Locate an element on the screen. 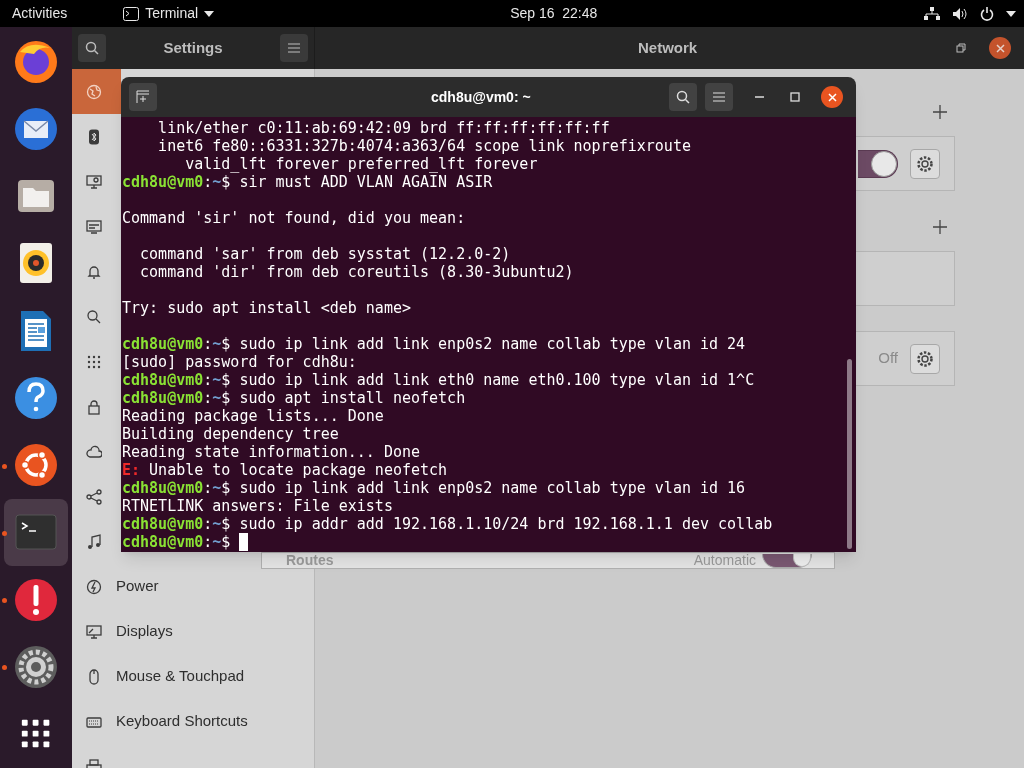 The height and width of the screenshot is (768, 1024). globe-icon is located at coordinates (94, 91).